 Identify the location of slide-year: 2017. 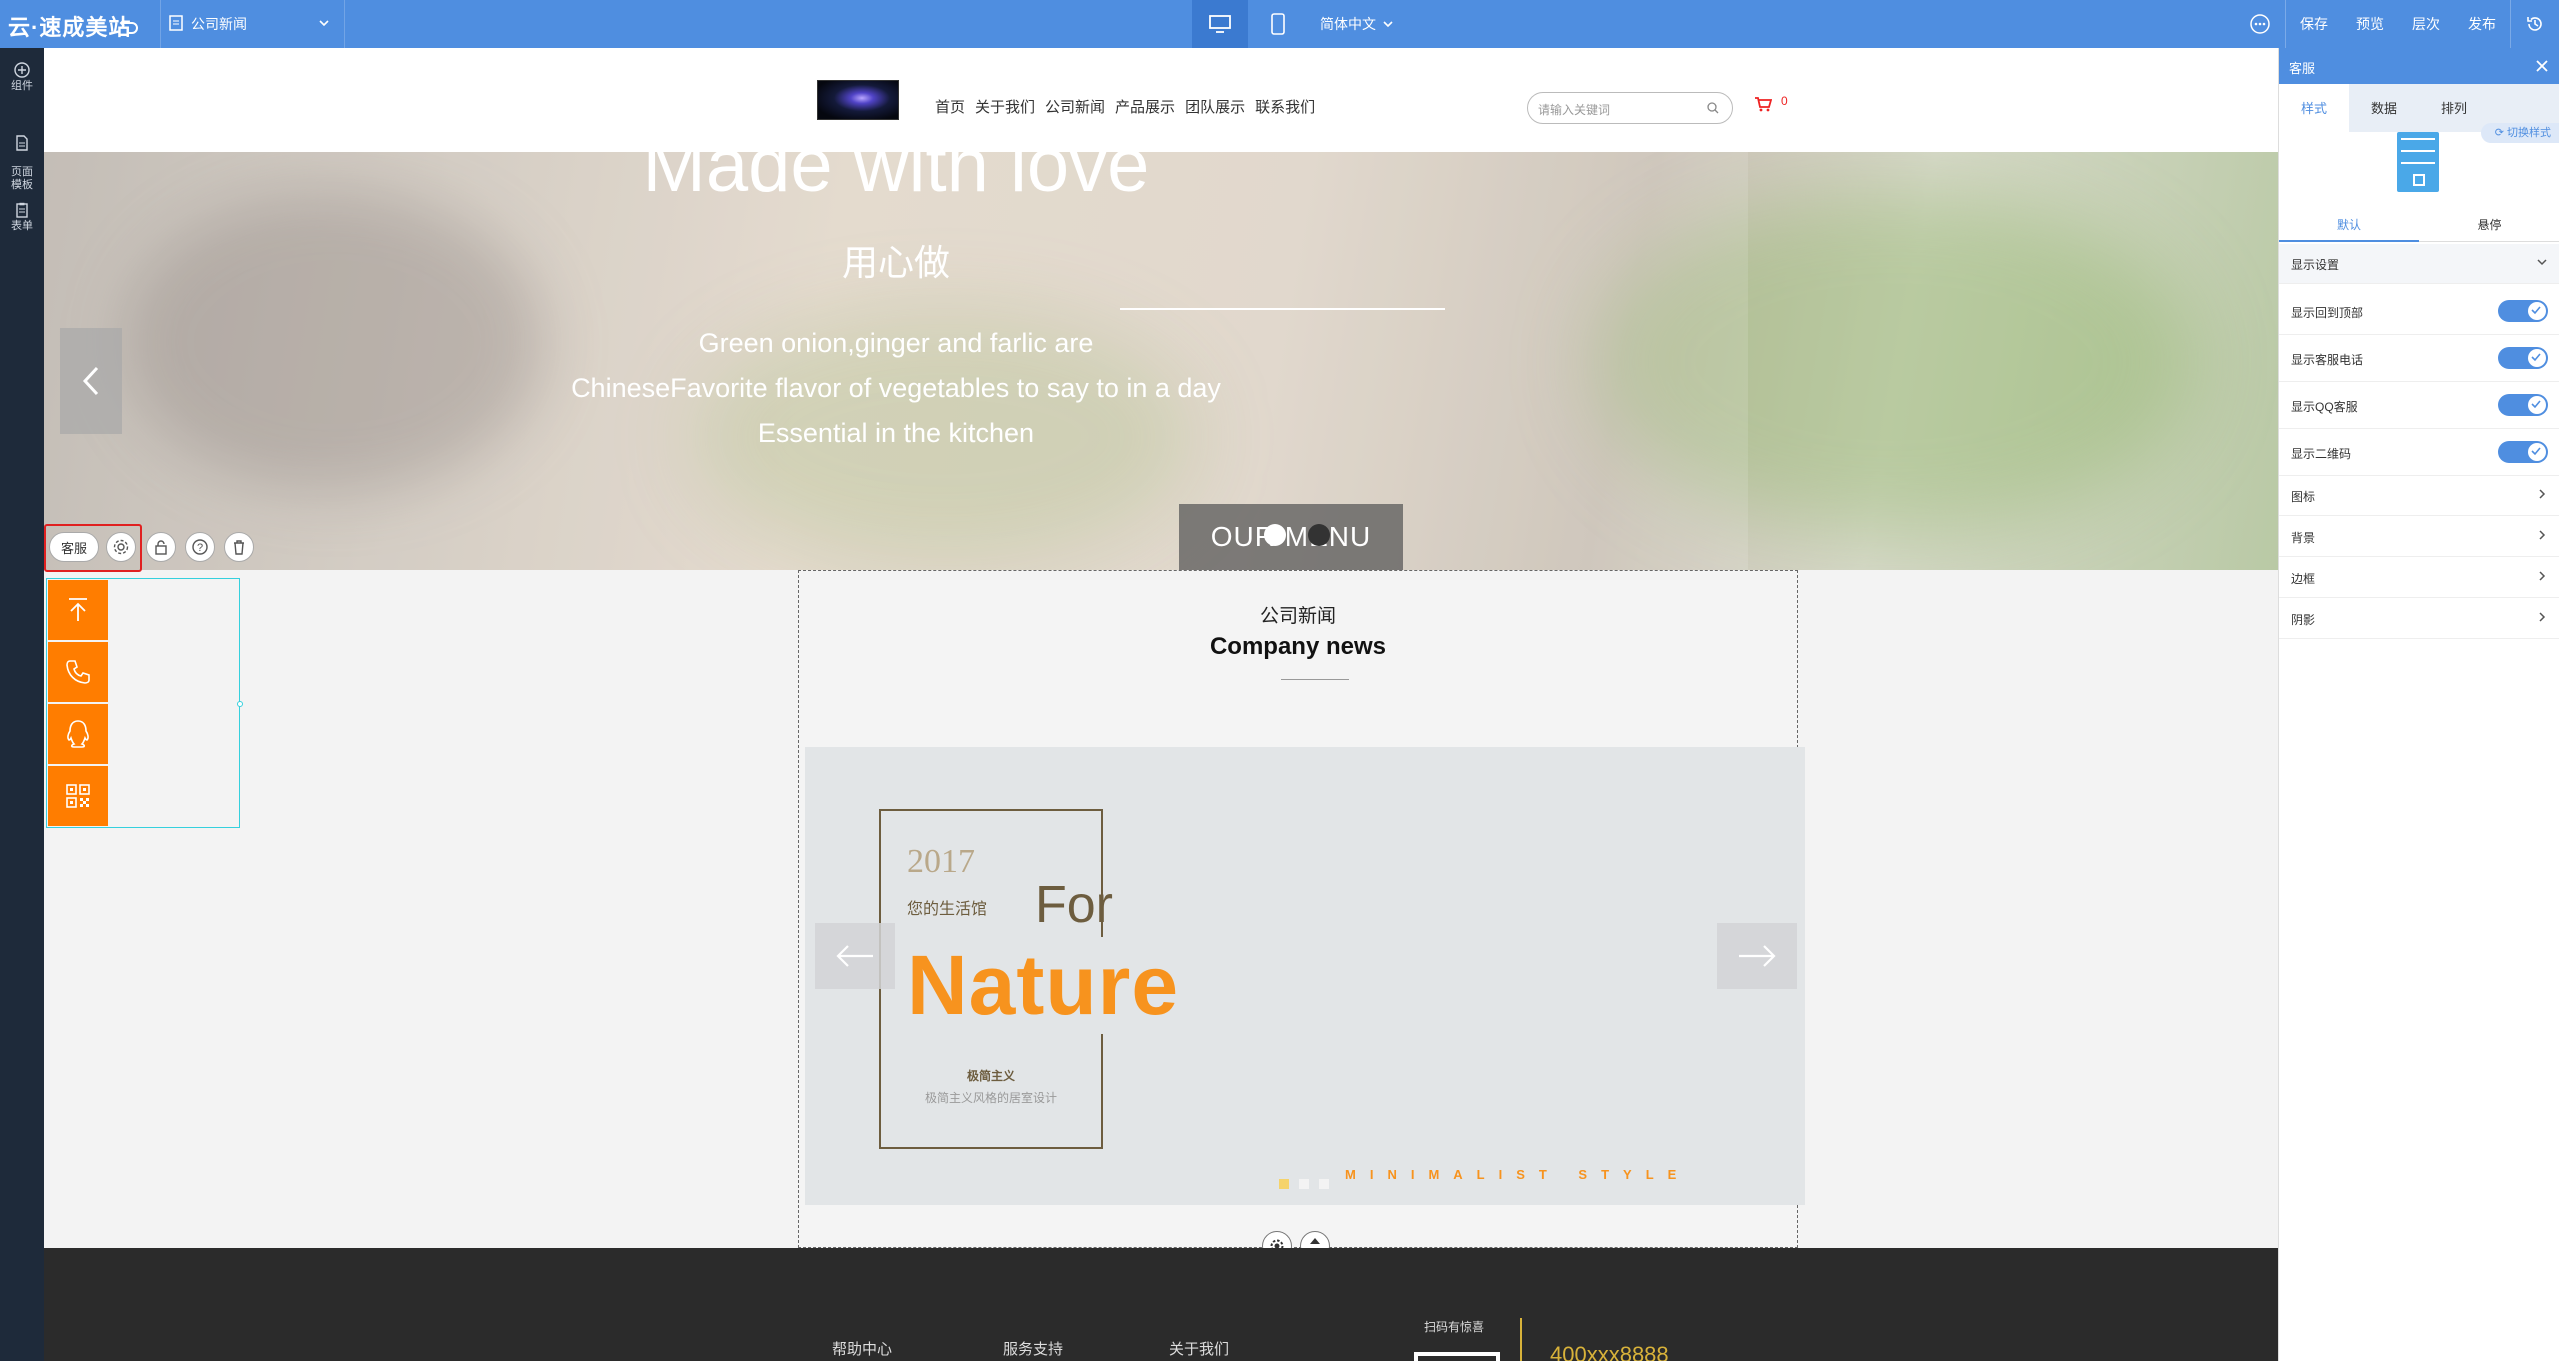
(941, 861).